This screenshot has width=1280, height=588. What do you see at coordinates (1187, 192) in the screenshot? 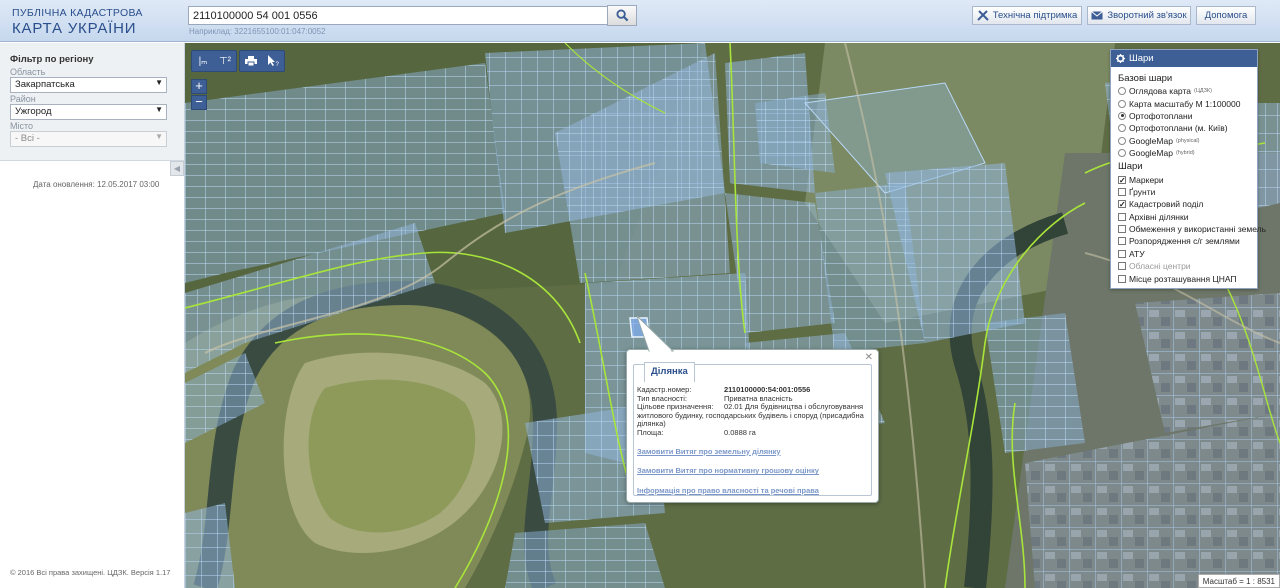
I see `overlay-layer-option: Ґрунти` at bounding box center [1187, 192].